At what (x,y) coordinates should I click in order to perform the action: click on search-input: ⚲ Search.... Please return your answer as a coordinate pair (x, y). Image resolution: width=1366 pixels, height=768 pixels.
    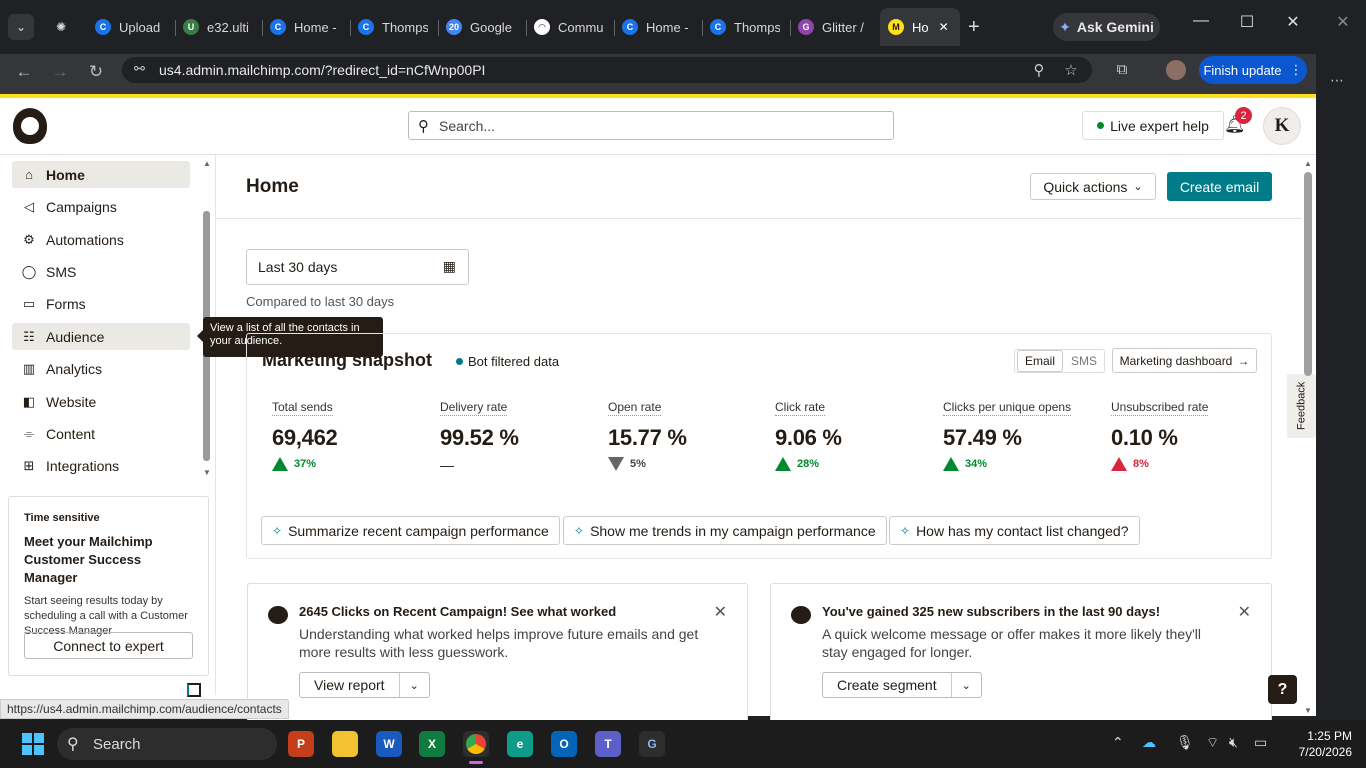
    Looking at the image, I should click on (651, 125).